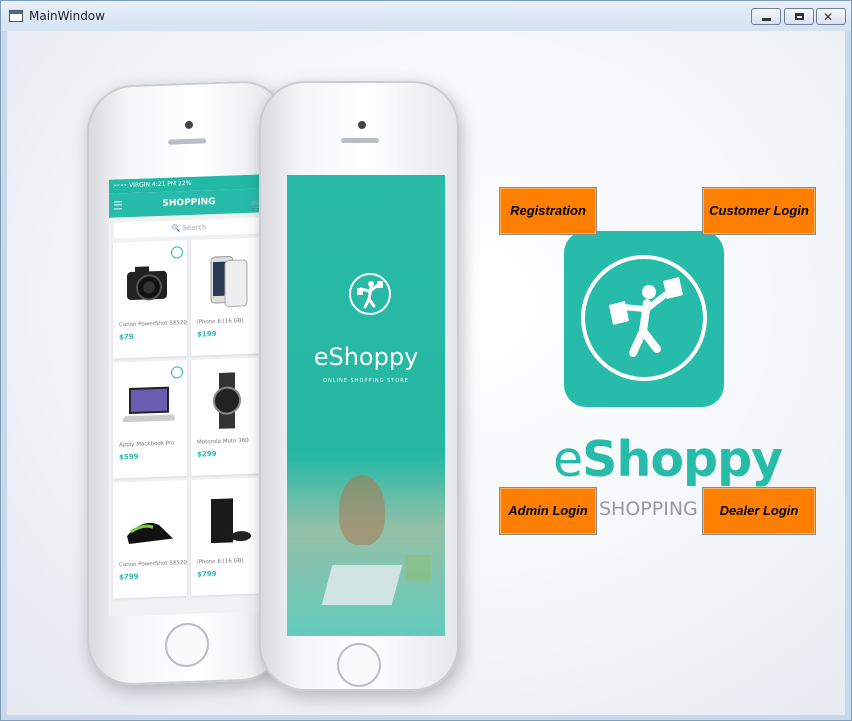  What do you see at coordinates (16, 16) in the screenshot?
I see `app-window-icon` at bounding box center [16, 16].